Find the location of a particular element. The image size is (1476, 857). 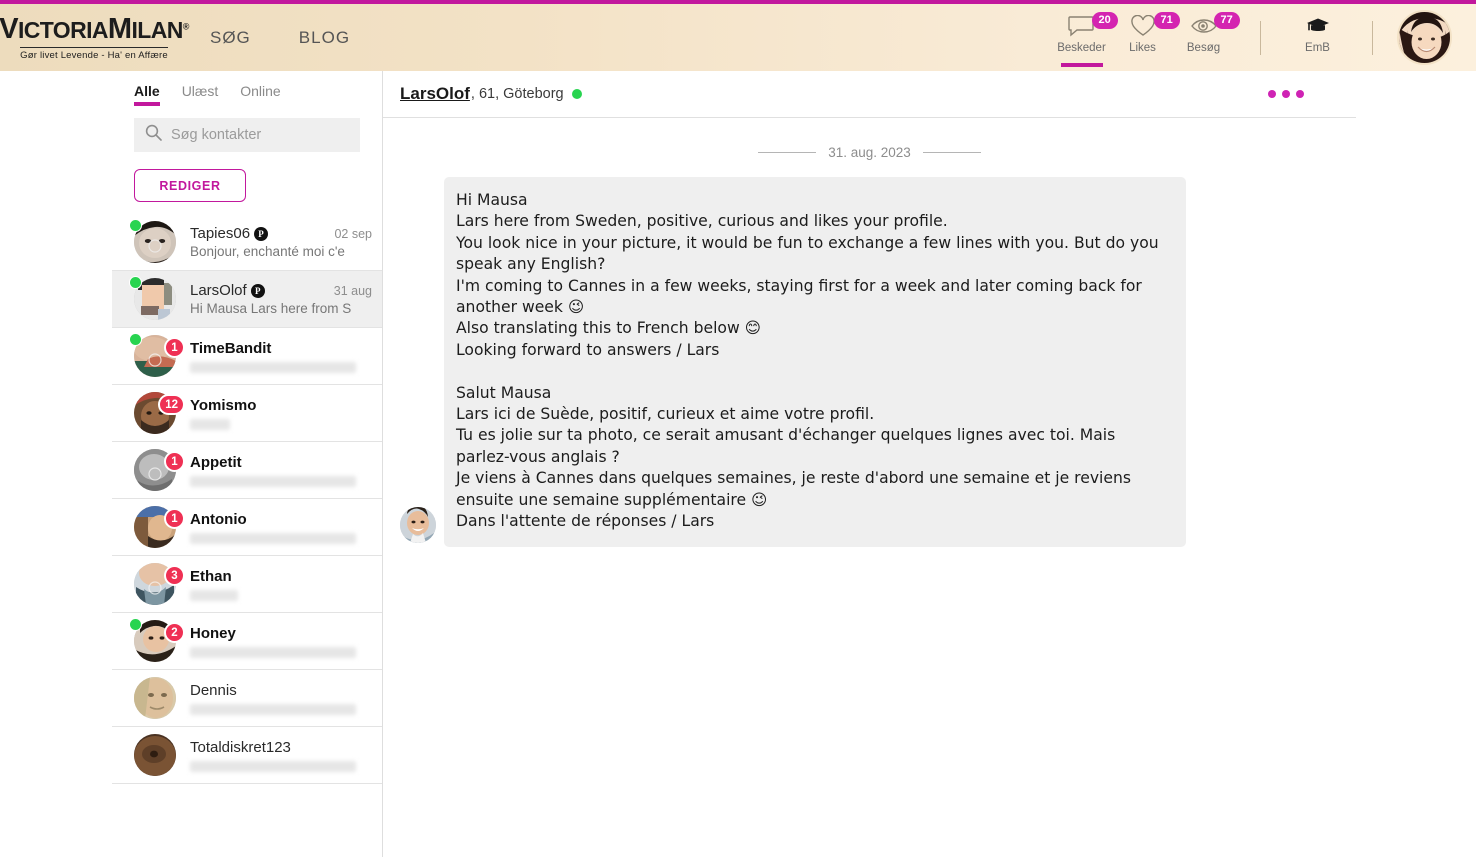

contact-search-box is located at coordinates (247, 135).